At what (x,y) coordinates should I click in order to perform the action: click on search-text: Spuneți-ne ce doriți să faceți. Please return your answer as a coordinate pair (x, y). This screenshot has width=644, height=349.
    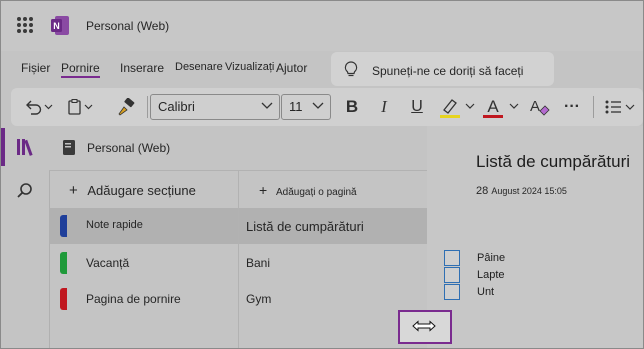
    Looking at the image, I should click on (448, 71).